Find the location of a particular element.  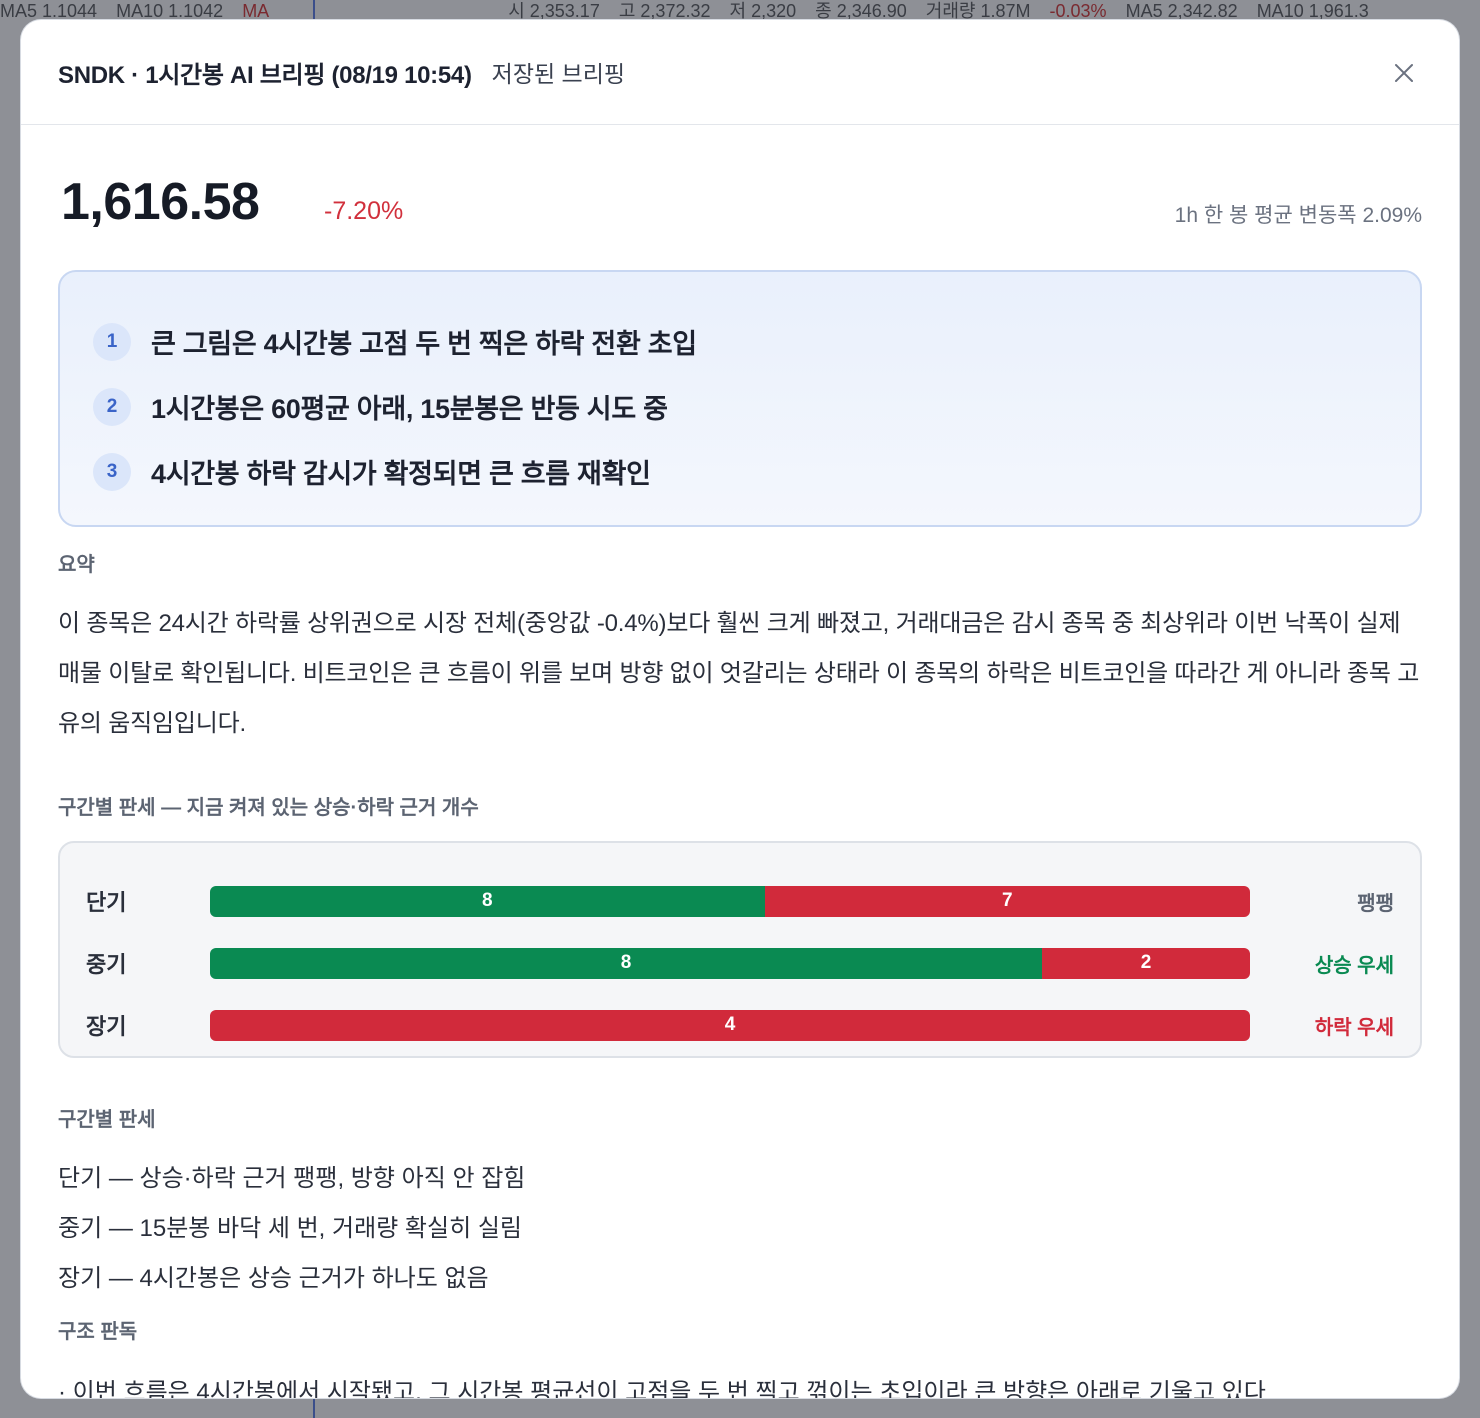

modal-subtitle: 저장된 브리핑 is located at coordinates (558, 74).